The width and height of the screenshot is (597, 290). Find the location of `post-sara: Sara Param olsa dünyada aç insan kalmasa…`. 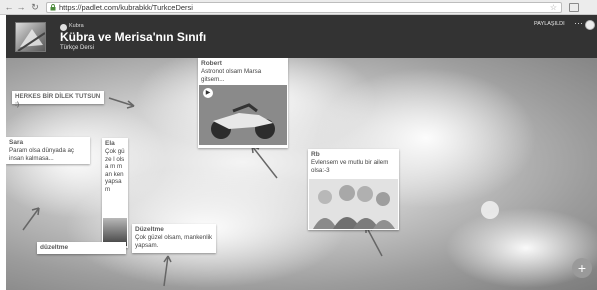

post-sara: Sara Param olsa dünyada aç insan kalmasa… is located at coordinates (48, 150).